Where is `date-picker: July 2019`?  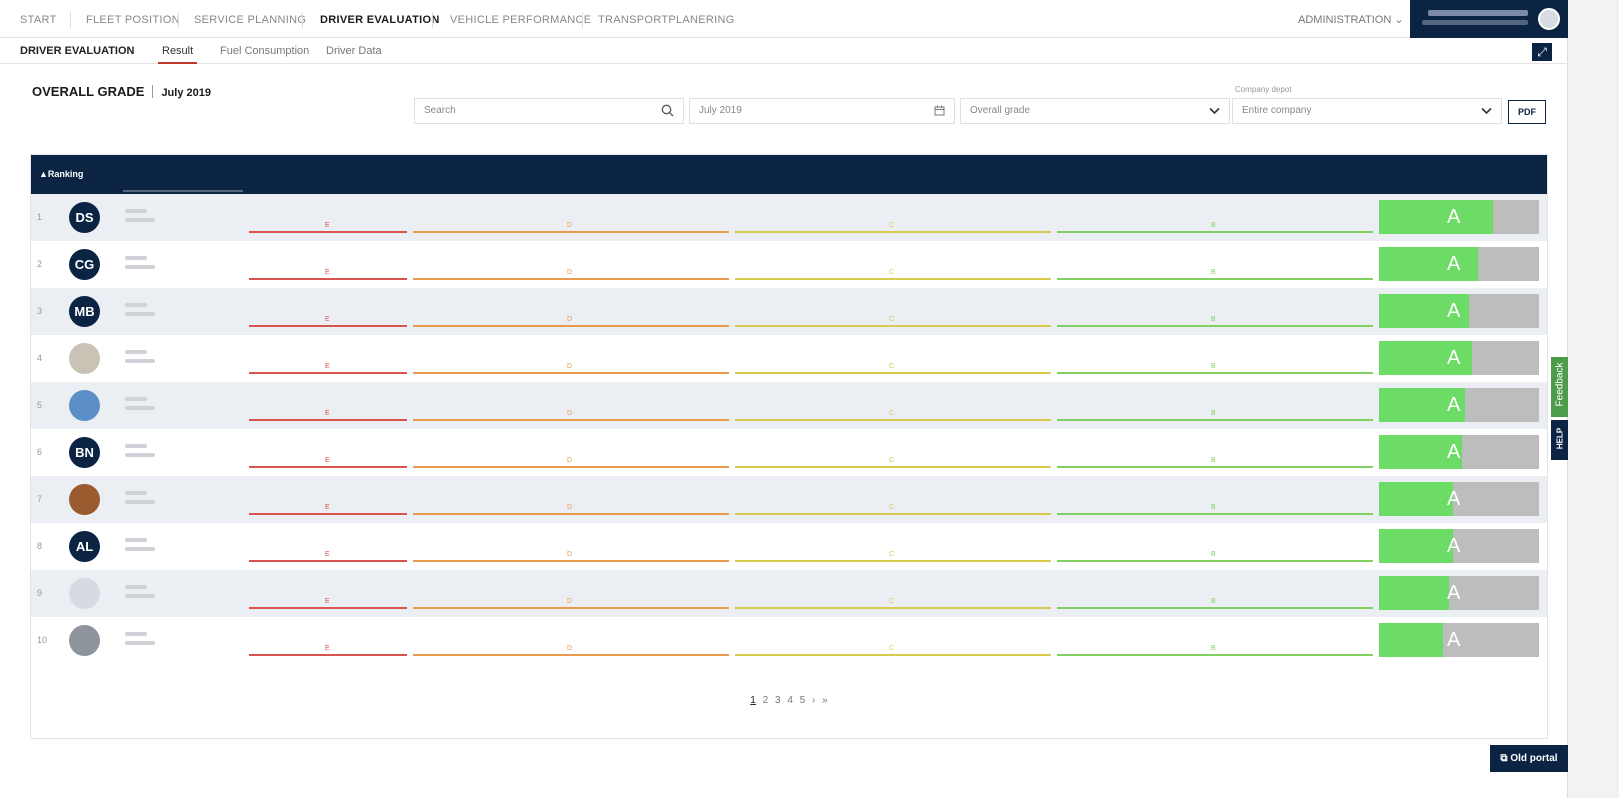 date-picker: July 2019 is located at coordinates (822, 111).